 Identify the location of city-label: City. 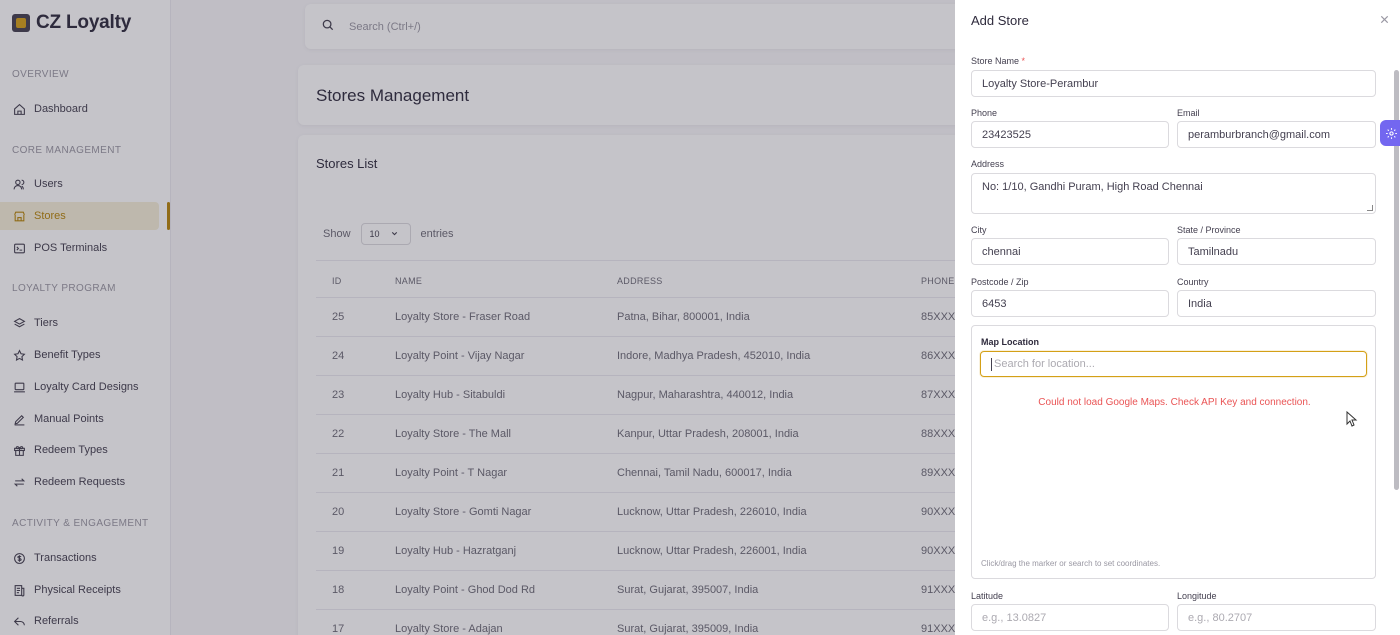
(979, 230).